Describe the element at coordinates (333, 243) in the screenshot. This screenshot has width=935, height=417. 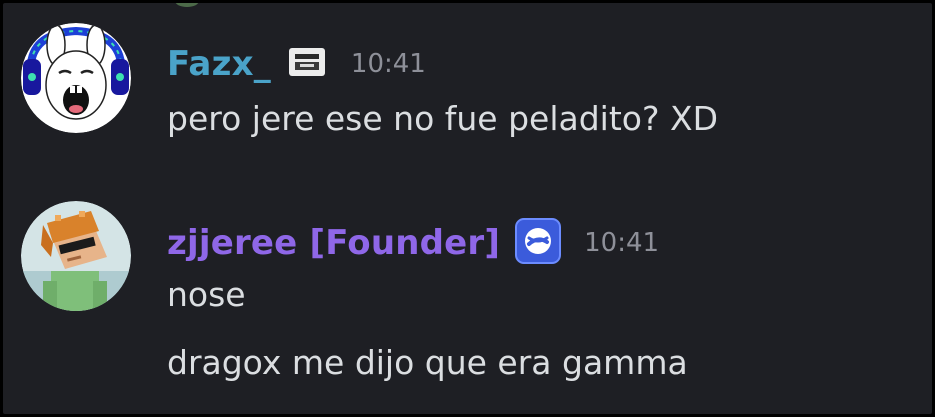
I see `username: zjjeree [Founder]` at that location.